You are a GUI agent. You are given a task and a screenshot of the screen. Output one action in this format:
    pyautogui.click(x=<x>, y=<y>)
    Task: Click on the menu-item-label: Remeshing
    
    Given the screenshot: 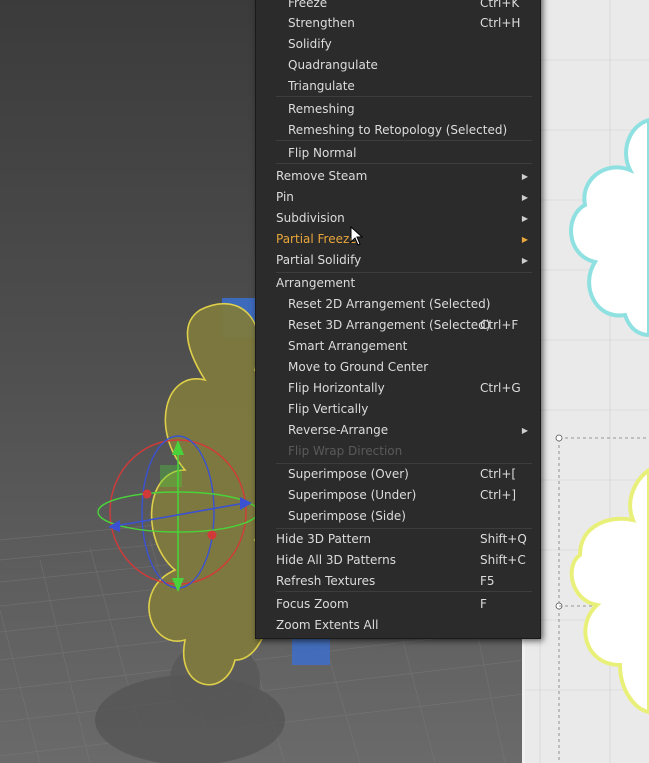 What is the action you would take?
    pyautogui.click(x=321, y=109)
    